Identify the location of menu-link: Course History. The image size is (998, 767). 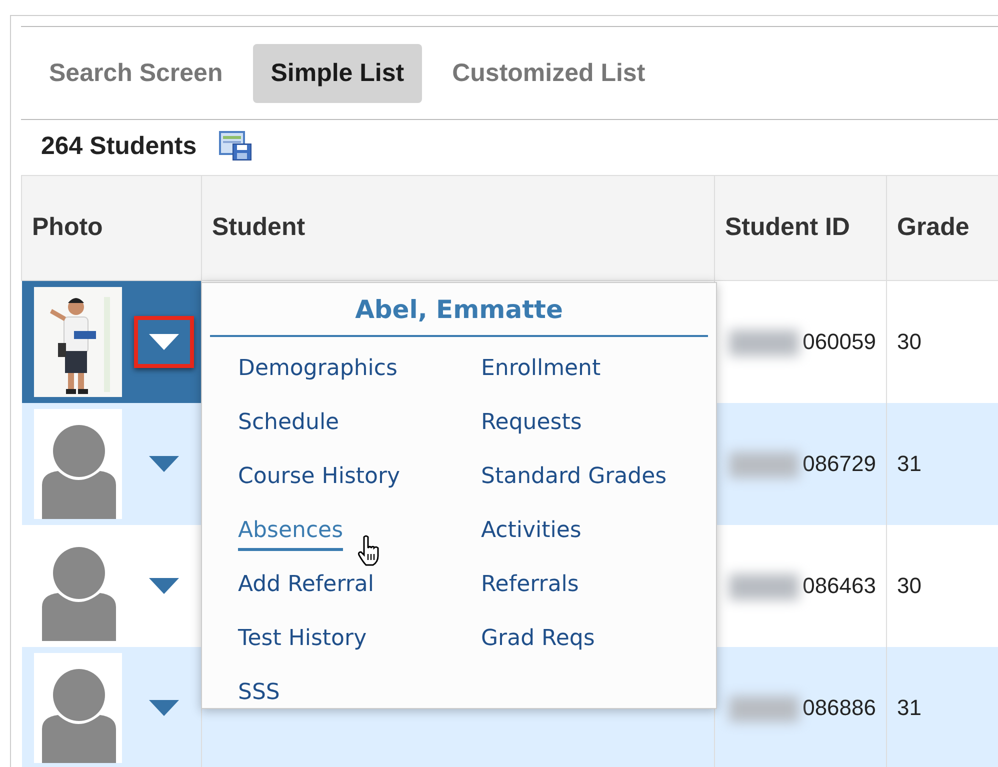
(319, 477).